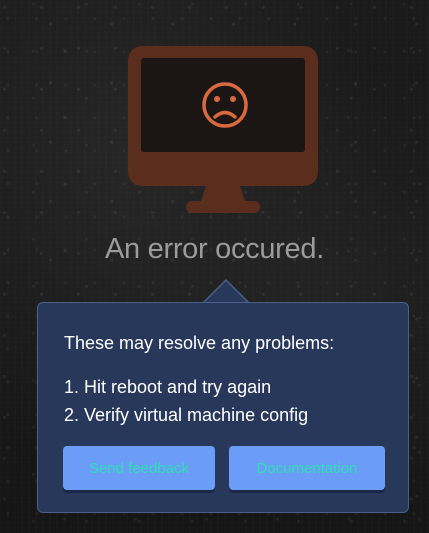 Image resolution: width=429 pixels, height=533 pixels. What do you see at coordinates (199, 343) in the screenshot?
I see `popover-heading: These may resolve any problems:` at bounding box center [199, 343].